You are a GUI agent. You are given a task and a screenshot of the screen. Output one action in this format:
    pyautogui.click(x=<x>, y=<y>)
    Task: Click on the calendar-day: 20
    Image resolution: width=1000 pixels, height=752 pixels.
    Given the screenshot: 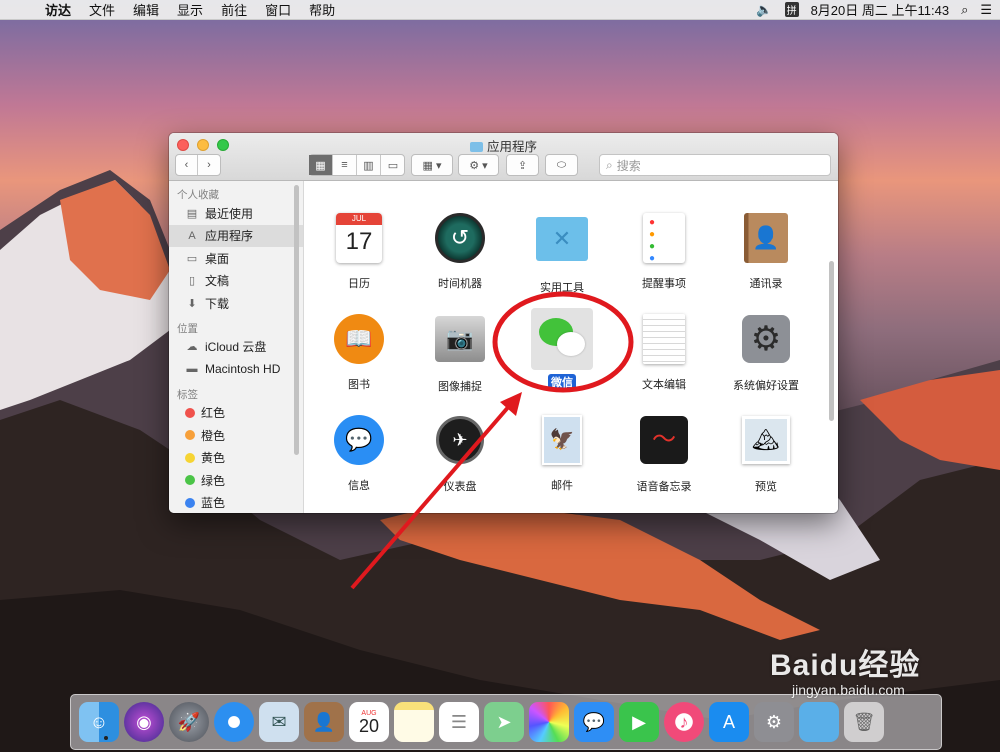 What is the action you would take?
    pyautogui.click(x=369, y=725)
    